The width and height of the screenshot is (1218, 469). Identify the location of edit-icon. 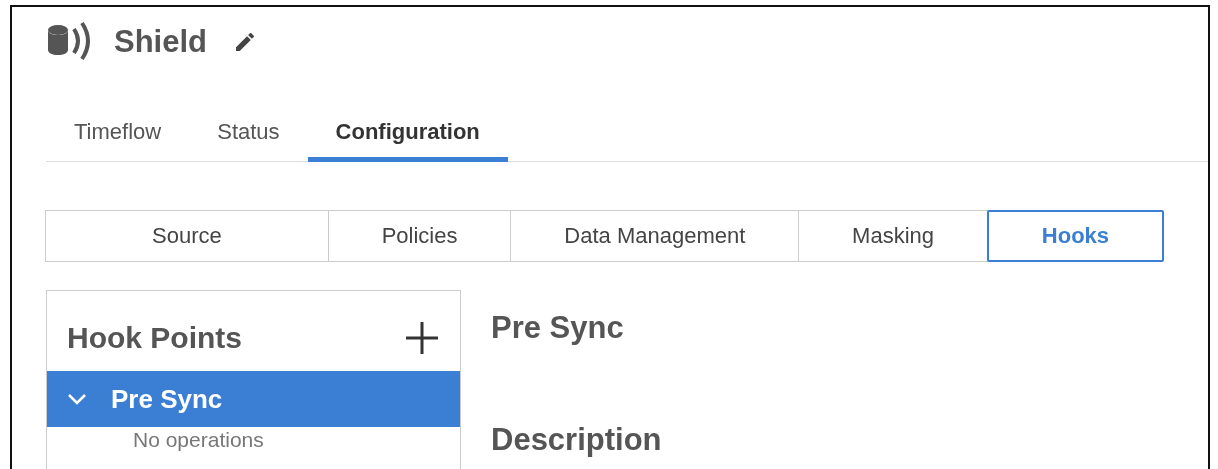
(245, 42).